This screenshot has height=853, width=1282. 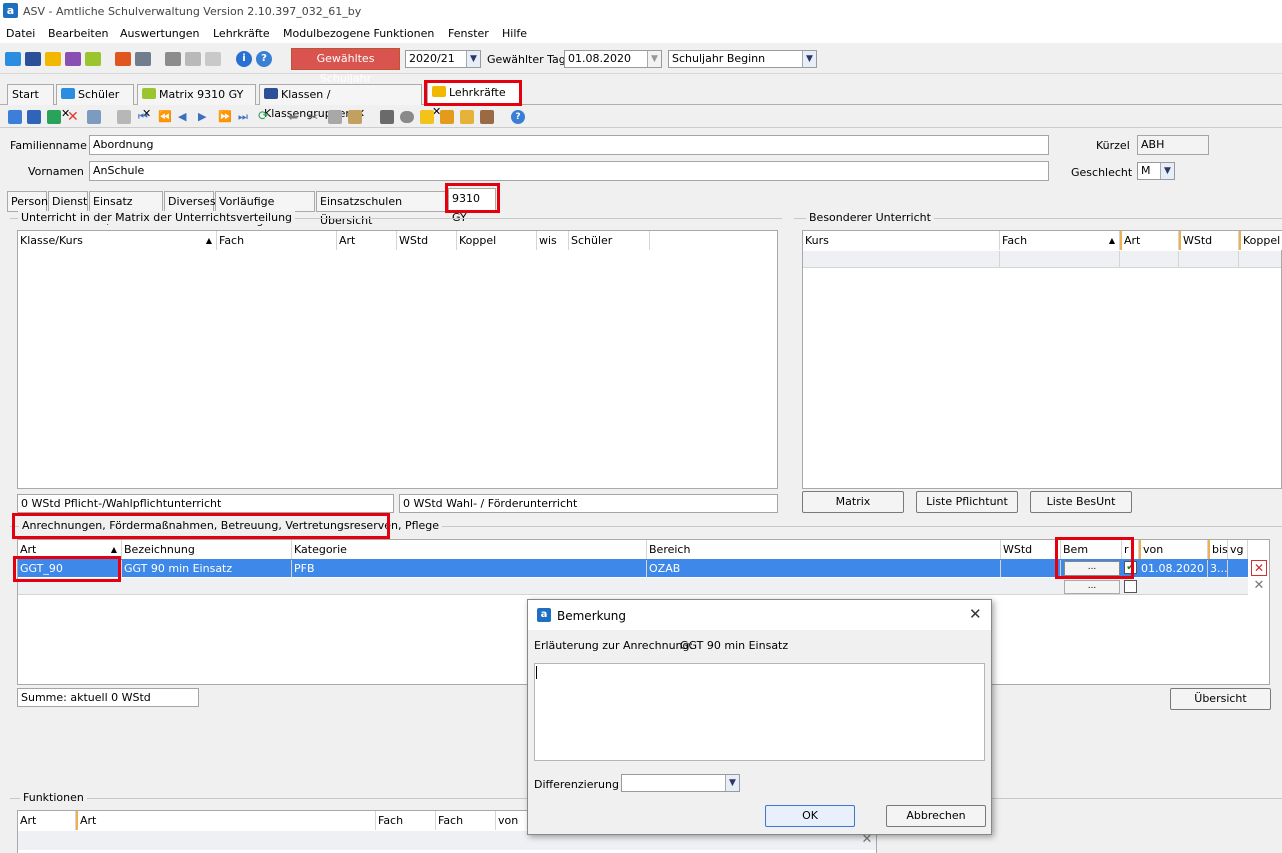 What do you see at coordinates (53, 59) in the screenshot?
I see `teachers-icon` at bounding box center [53, 59].